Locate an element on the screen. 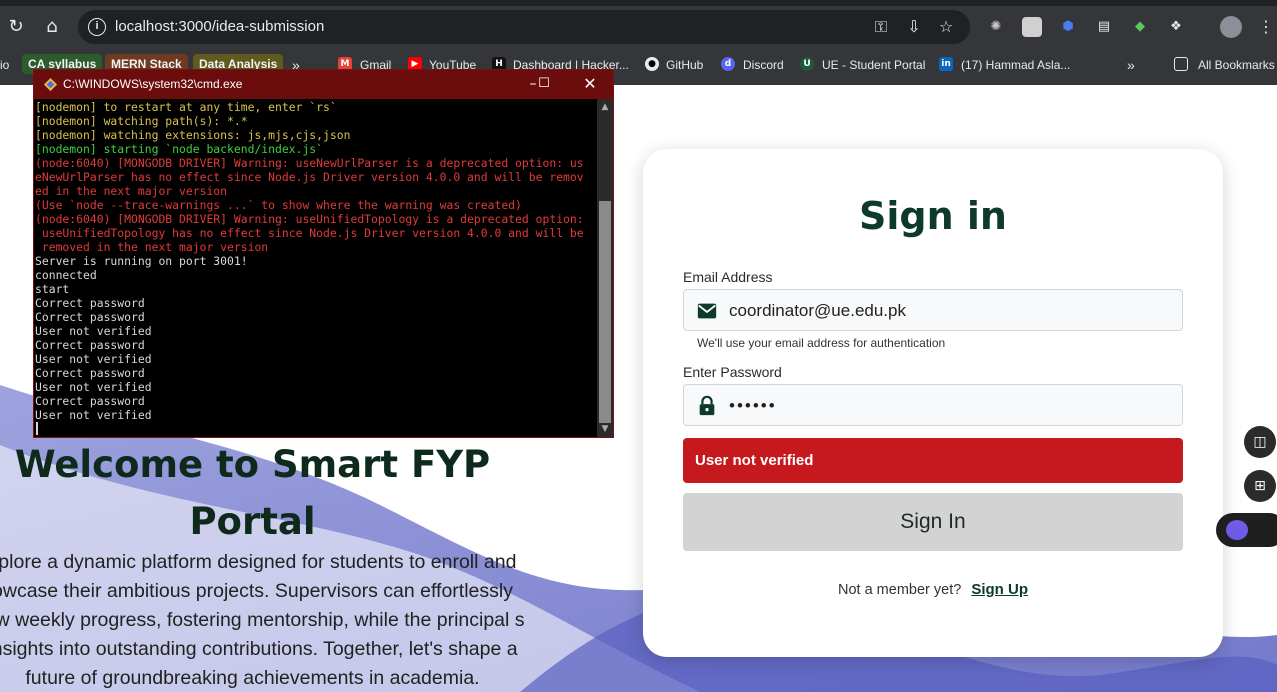 The height and width of the screenshot is (692, 1277). profile-avatar is located at coordinates (1231, 27).